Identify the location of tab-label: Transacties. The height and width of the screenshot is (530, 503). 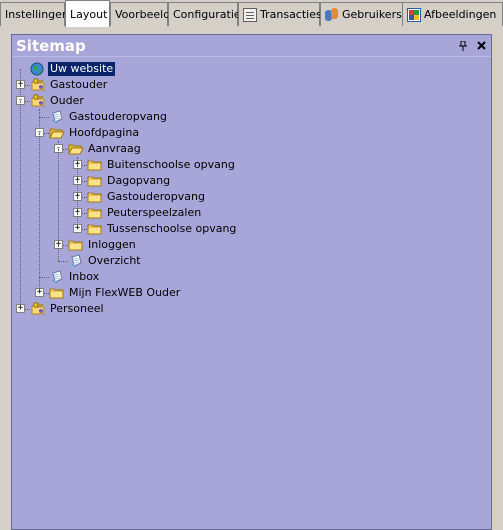
(291, 14).